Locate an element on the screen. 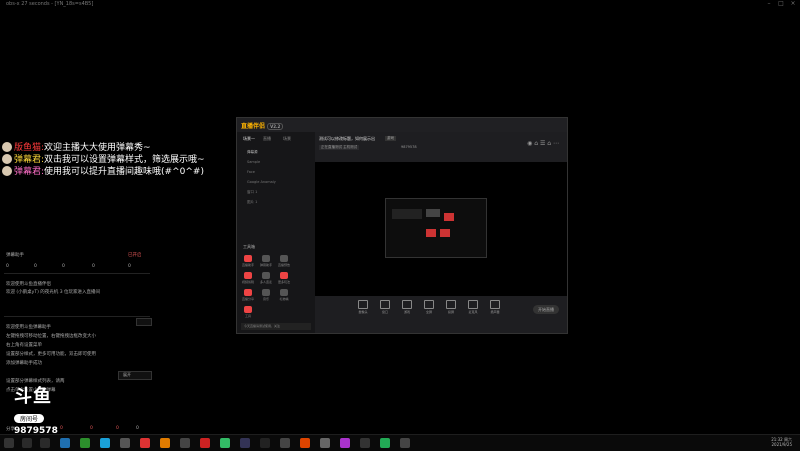  stream-title: 测试可以修改标题，如何展示出 is located at coordinates (347, 139).